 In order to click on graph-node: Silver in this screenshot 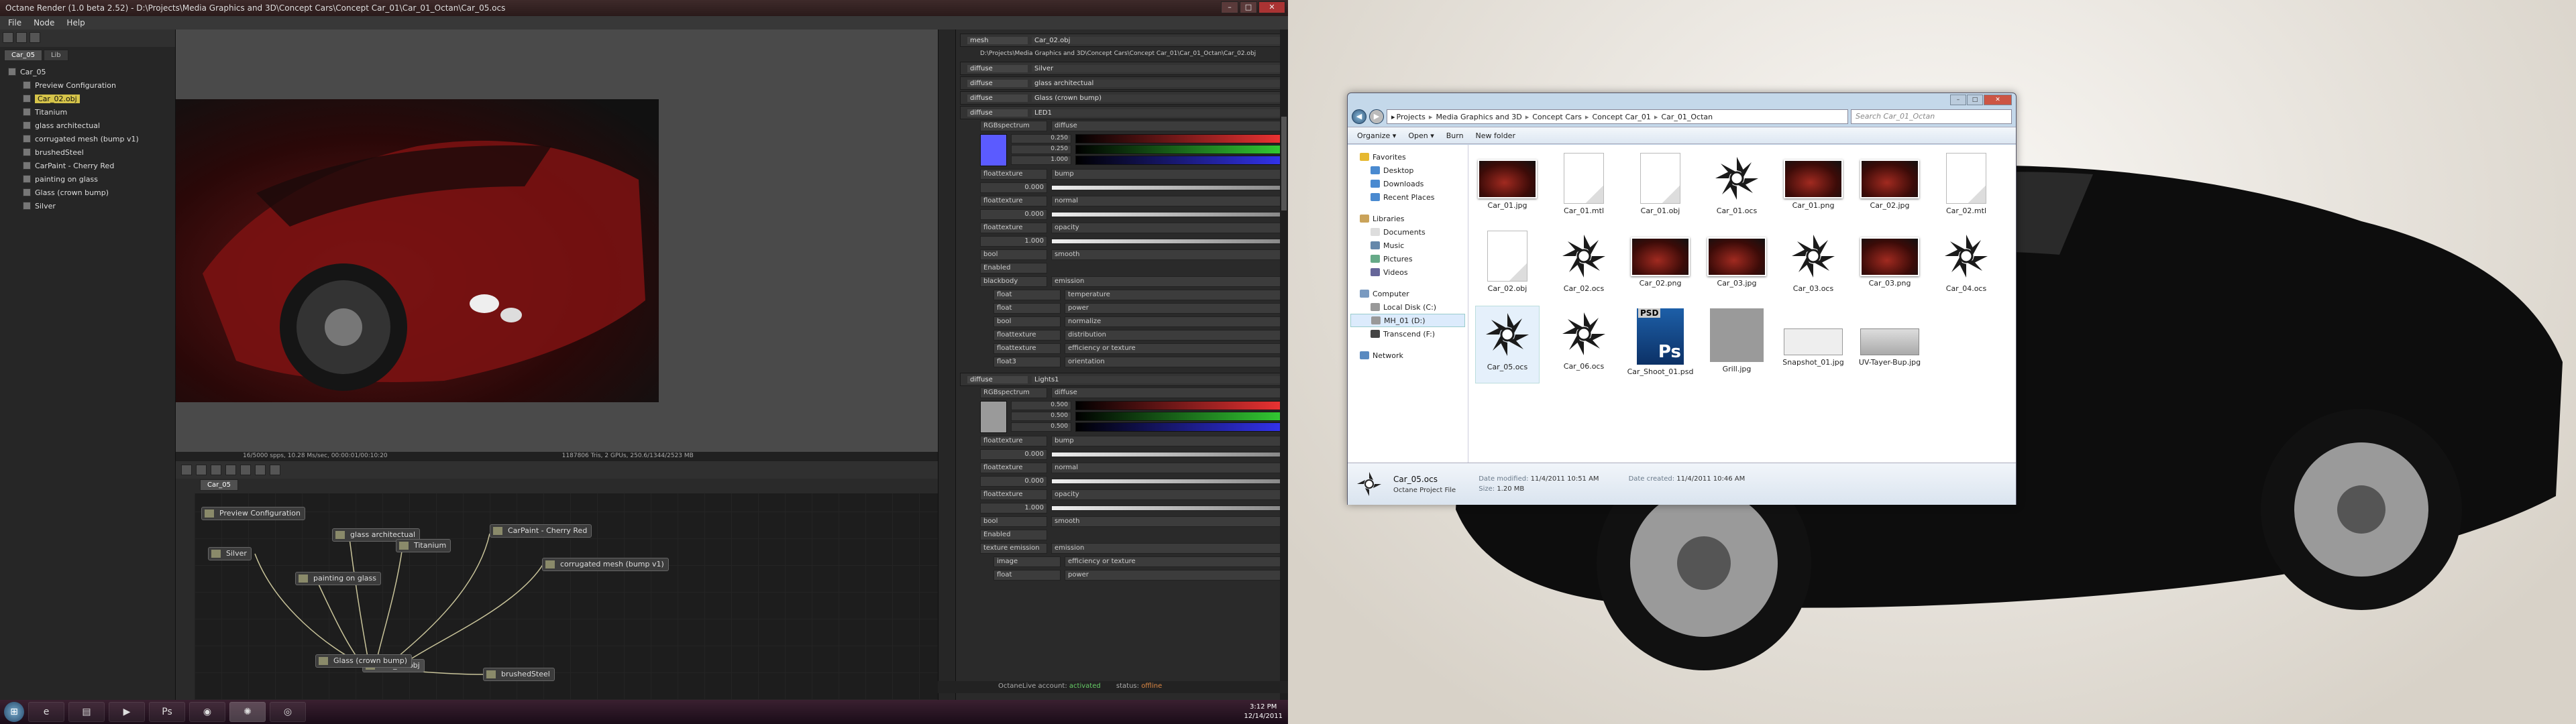, I will do `click(230, 553)`.